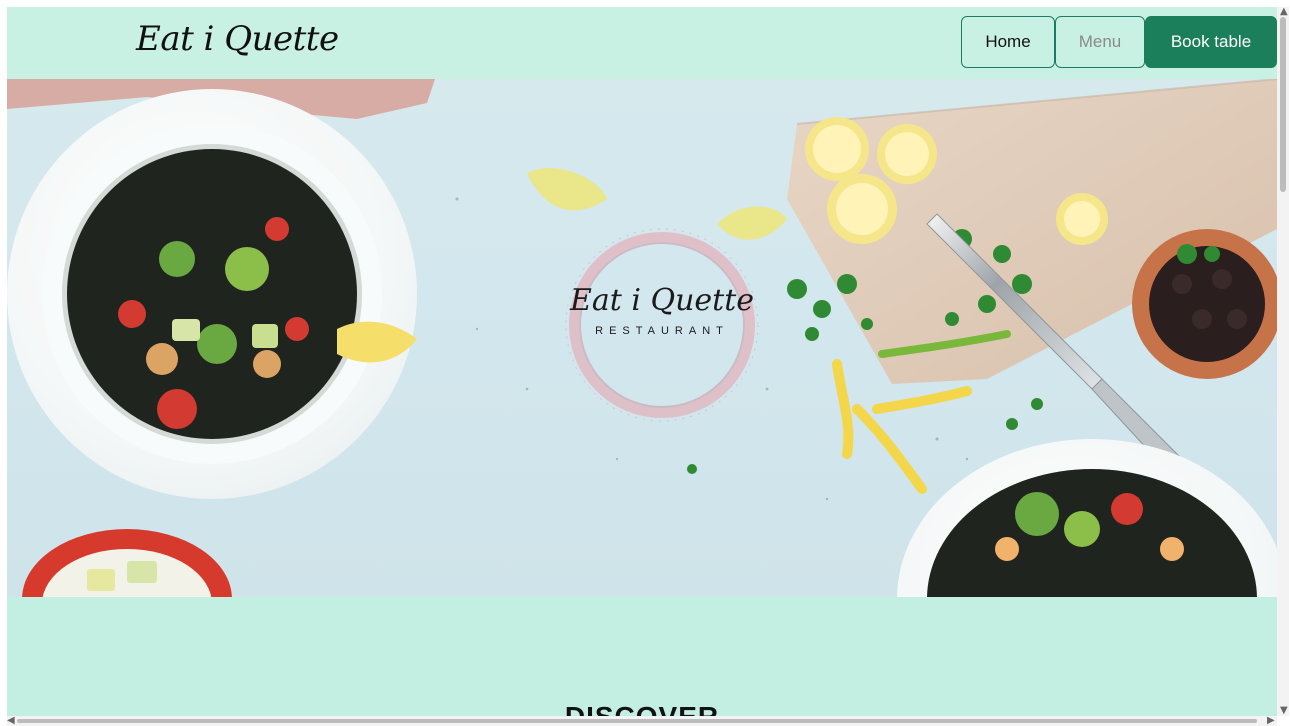  Describe the element at coordinates (1211, 42) in the screenshot. I see `book-table-button: Book table` at that location.